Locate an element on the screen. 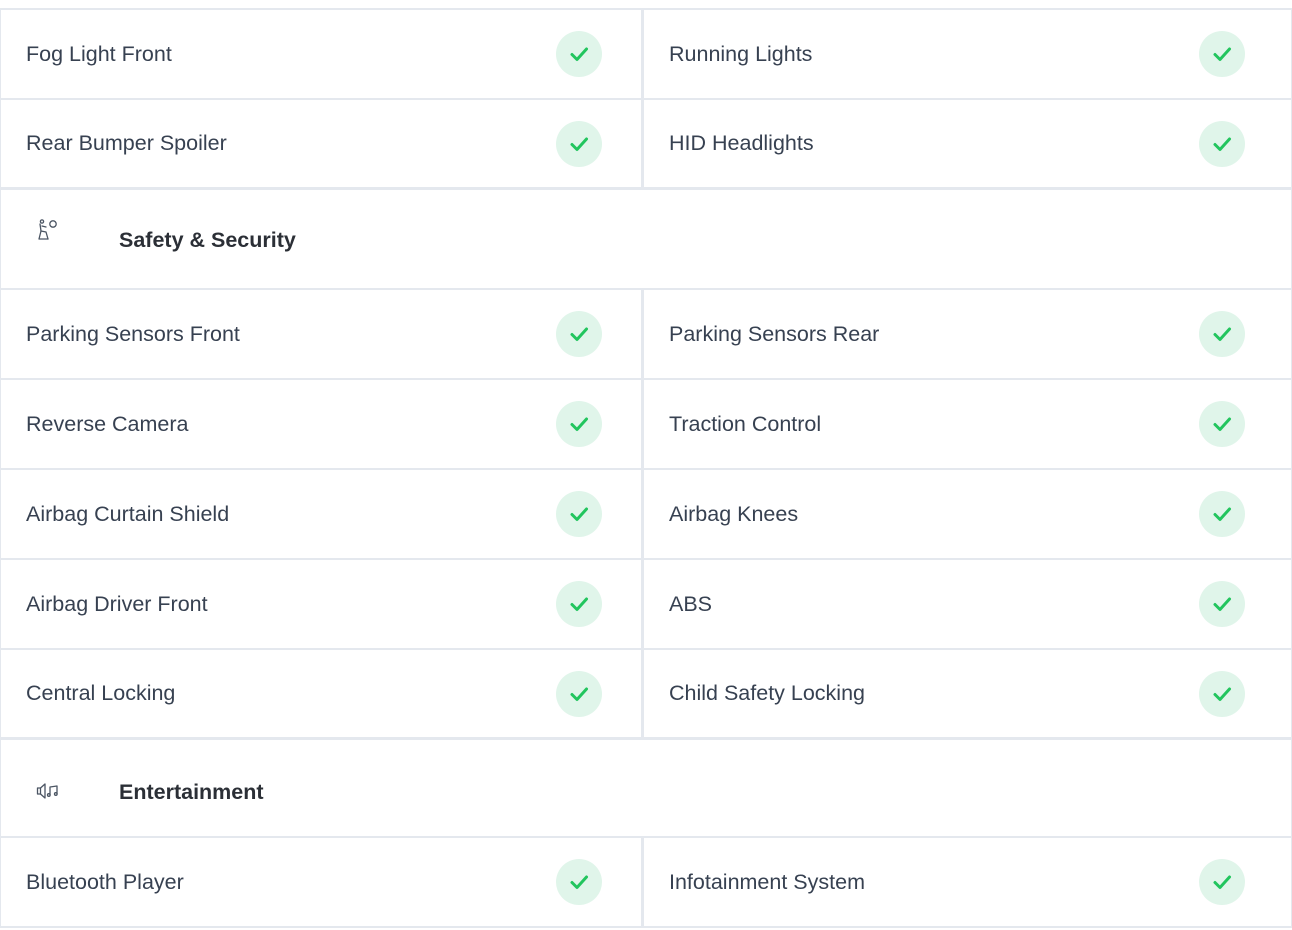  feature-cell: ABS is located at coordinates (968, 604).